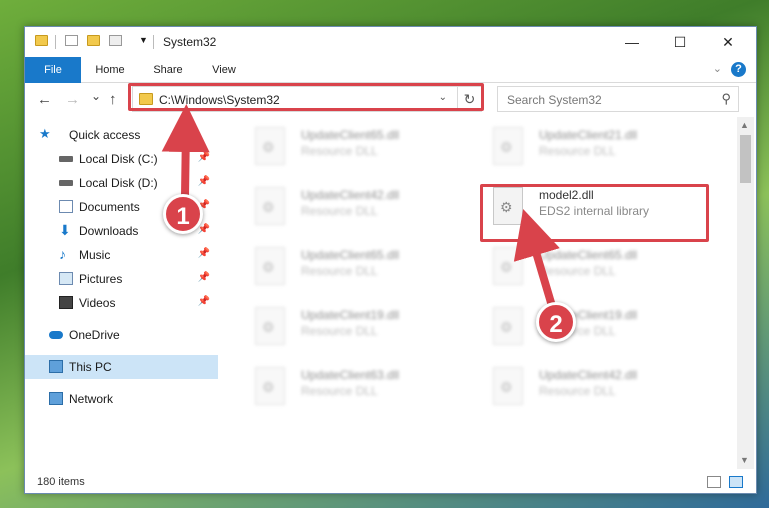 This screenshot has height=508, width=769. I want to click on sidebar-item-onedrive: OneDrive, so click(121, 335).